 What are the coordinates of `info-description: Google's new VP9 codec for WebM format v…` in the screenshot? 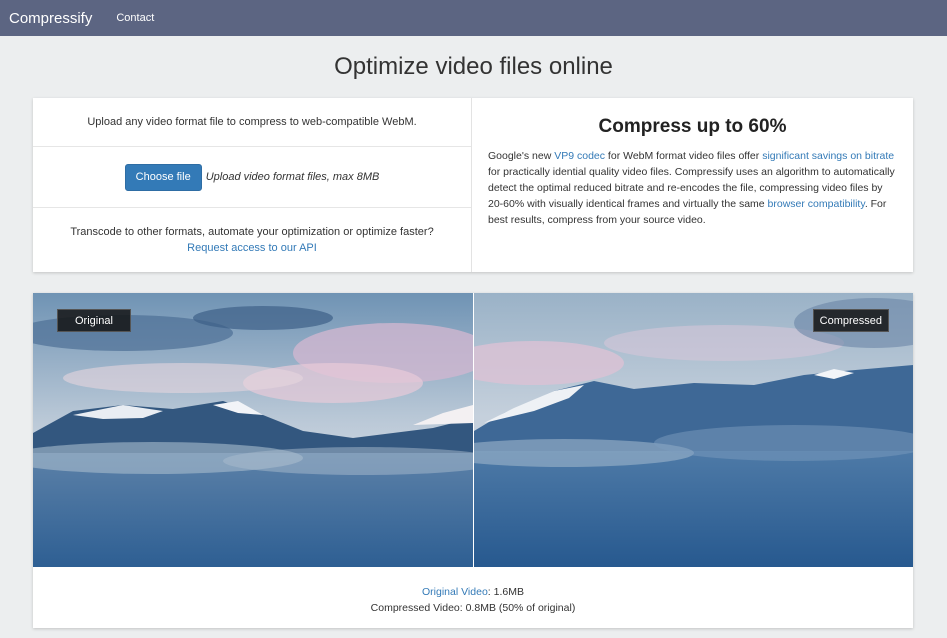 It's located at (692, 188).